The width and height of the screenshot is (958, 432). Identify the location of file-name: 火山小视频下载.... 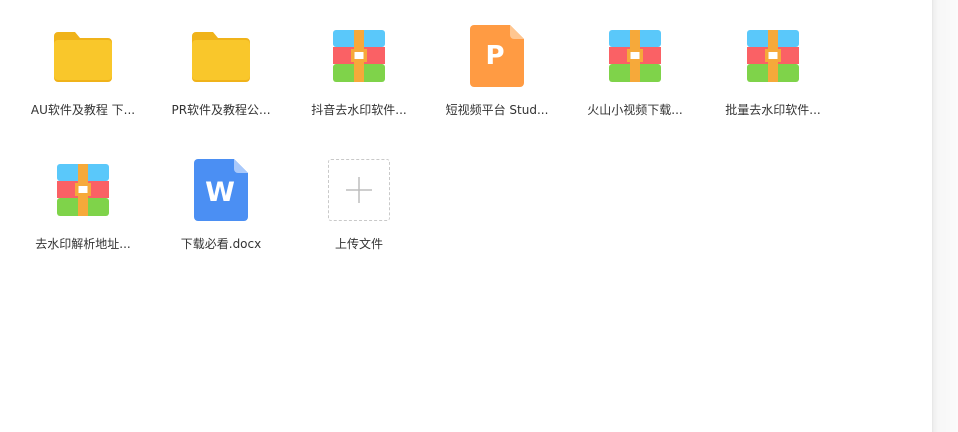
(635, 110).